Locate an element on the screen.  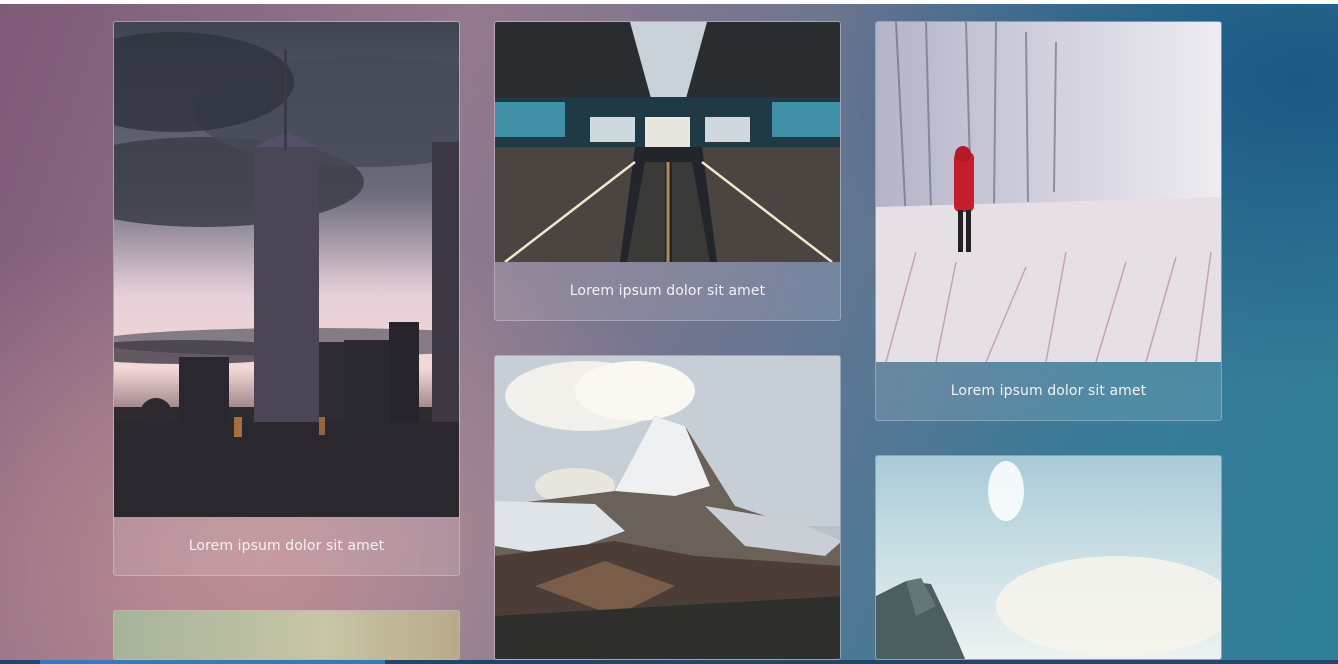
snow-hiker-photo is located at coordinates (1048, 192).